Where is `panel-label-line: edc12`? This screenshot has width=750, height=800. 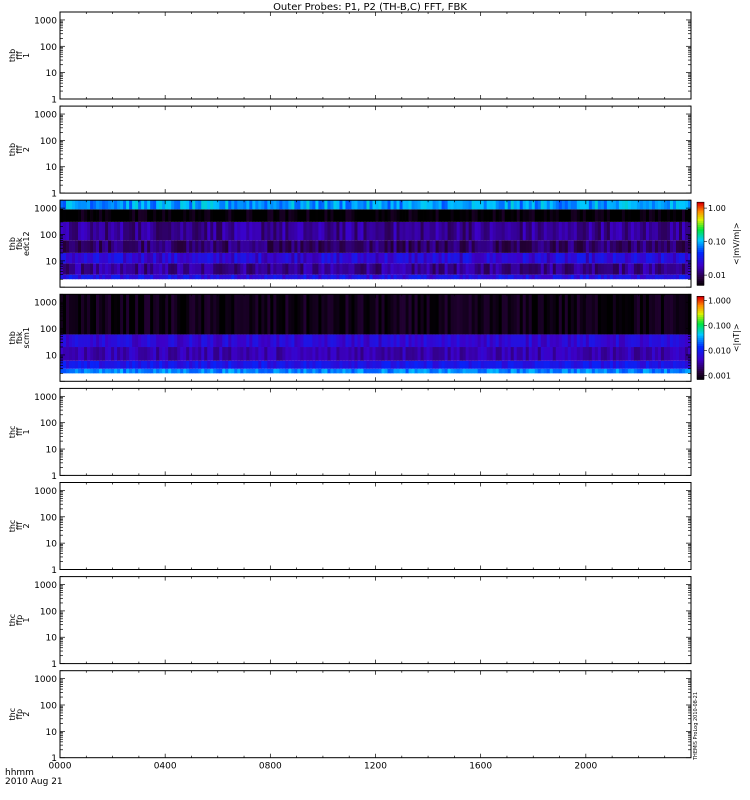
panel-label-line: edc12 is located at coordinates (26, 243).